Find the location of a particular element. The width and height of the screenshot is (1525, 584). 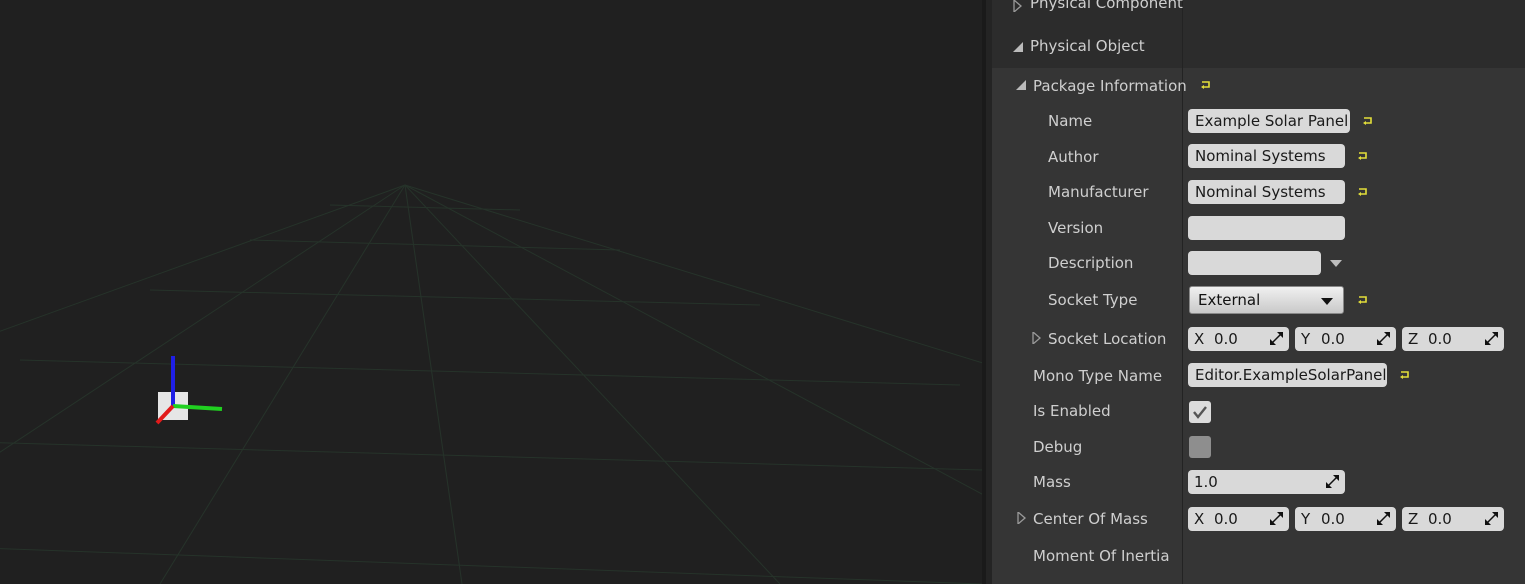

mass-label: Mass is located at coordinates (1052, 482).